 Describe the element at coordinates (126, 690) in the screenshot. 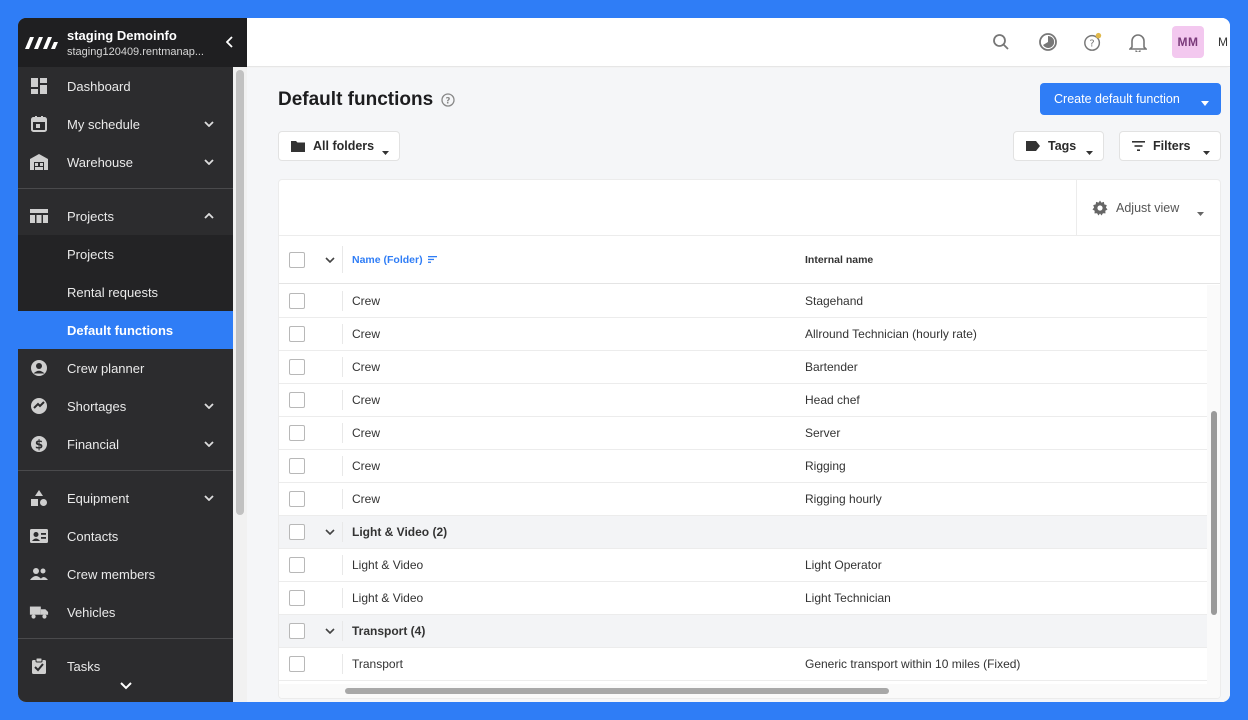

I see `scroll-more-chevron-icon` at that location.